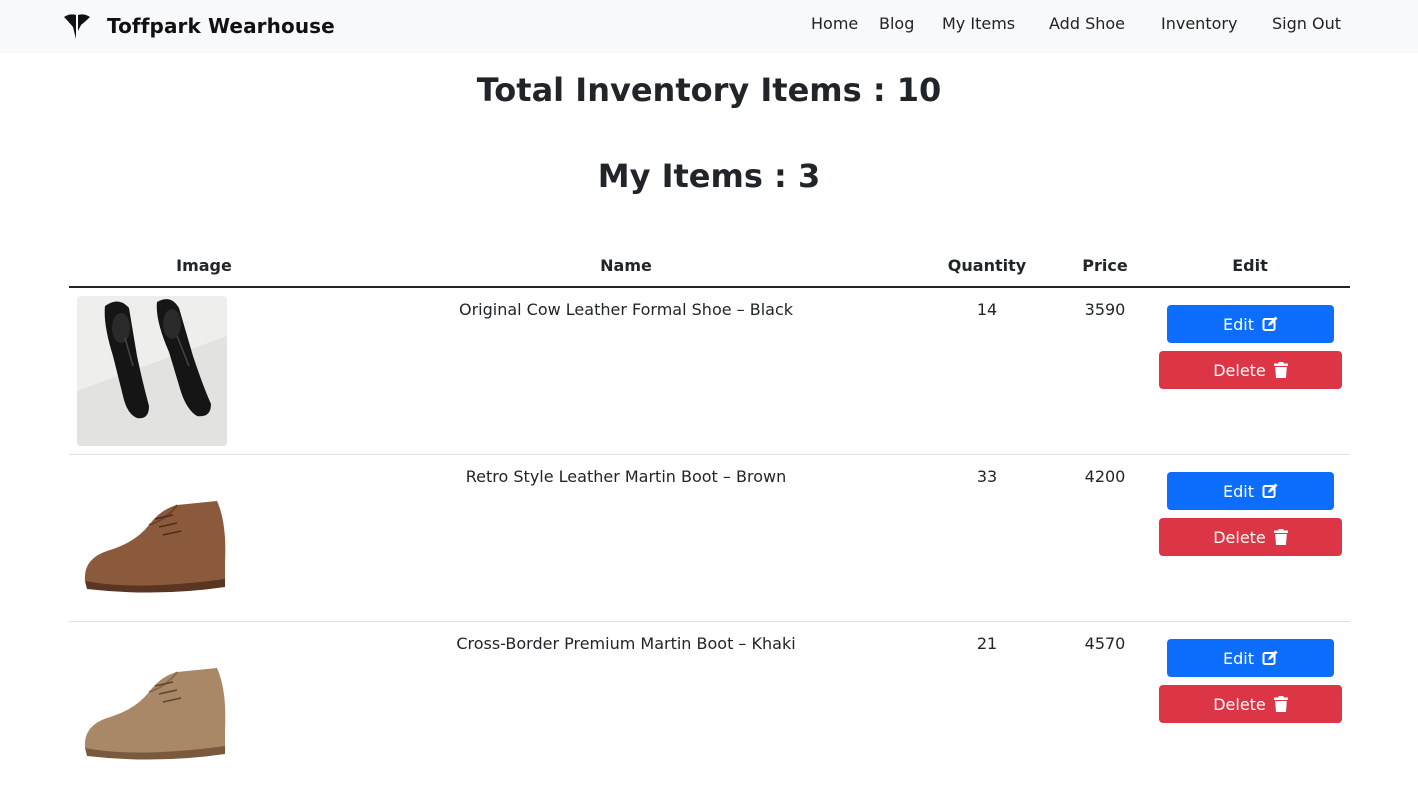 Image resolution: width=1418 pixels, height=789 pixels. Describe the element at coordinates (221, 26) in the screenshot. I see `brand-name: Toffpark Wearhouse` at that location.